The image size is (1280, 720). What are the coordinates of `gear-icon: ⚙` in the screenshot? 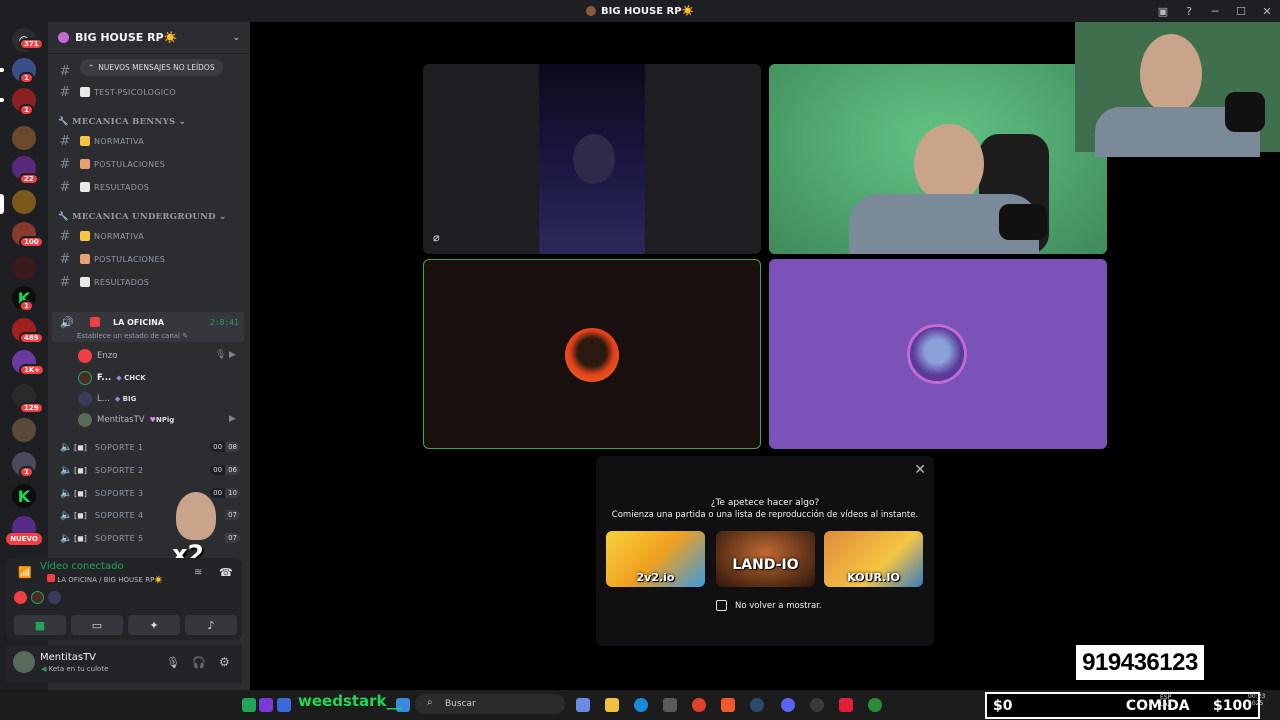 It's located at (224, 662).